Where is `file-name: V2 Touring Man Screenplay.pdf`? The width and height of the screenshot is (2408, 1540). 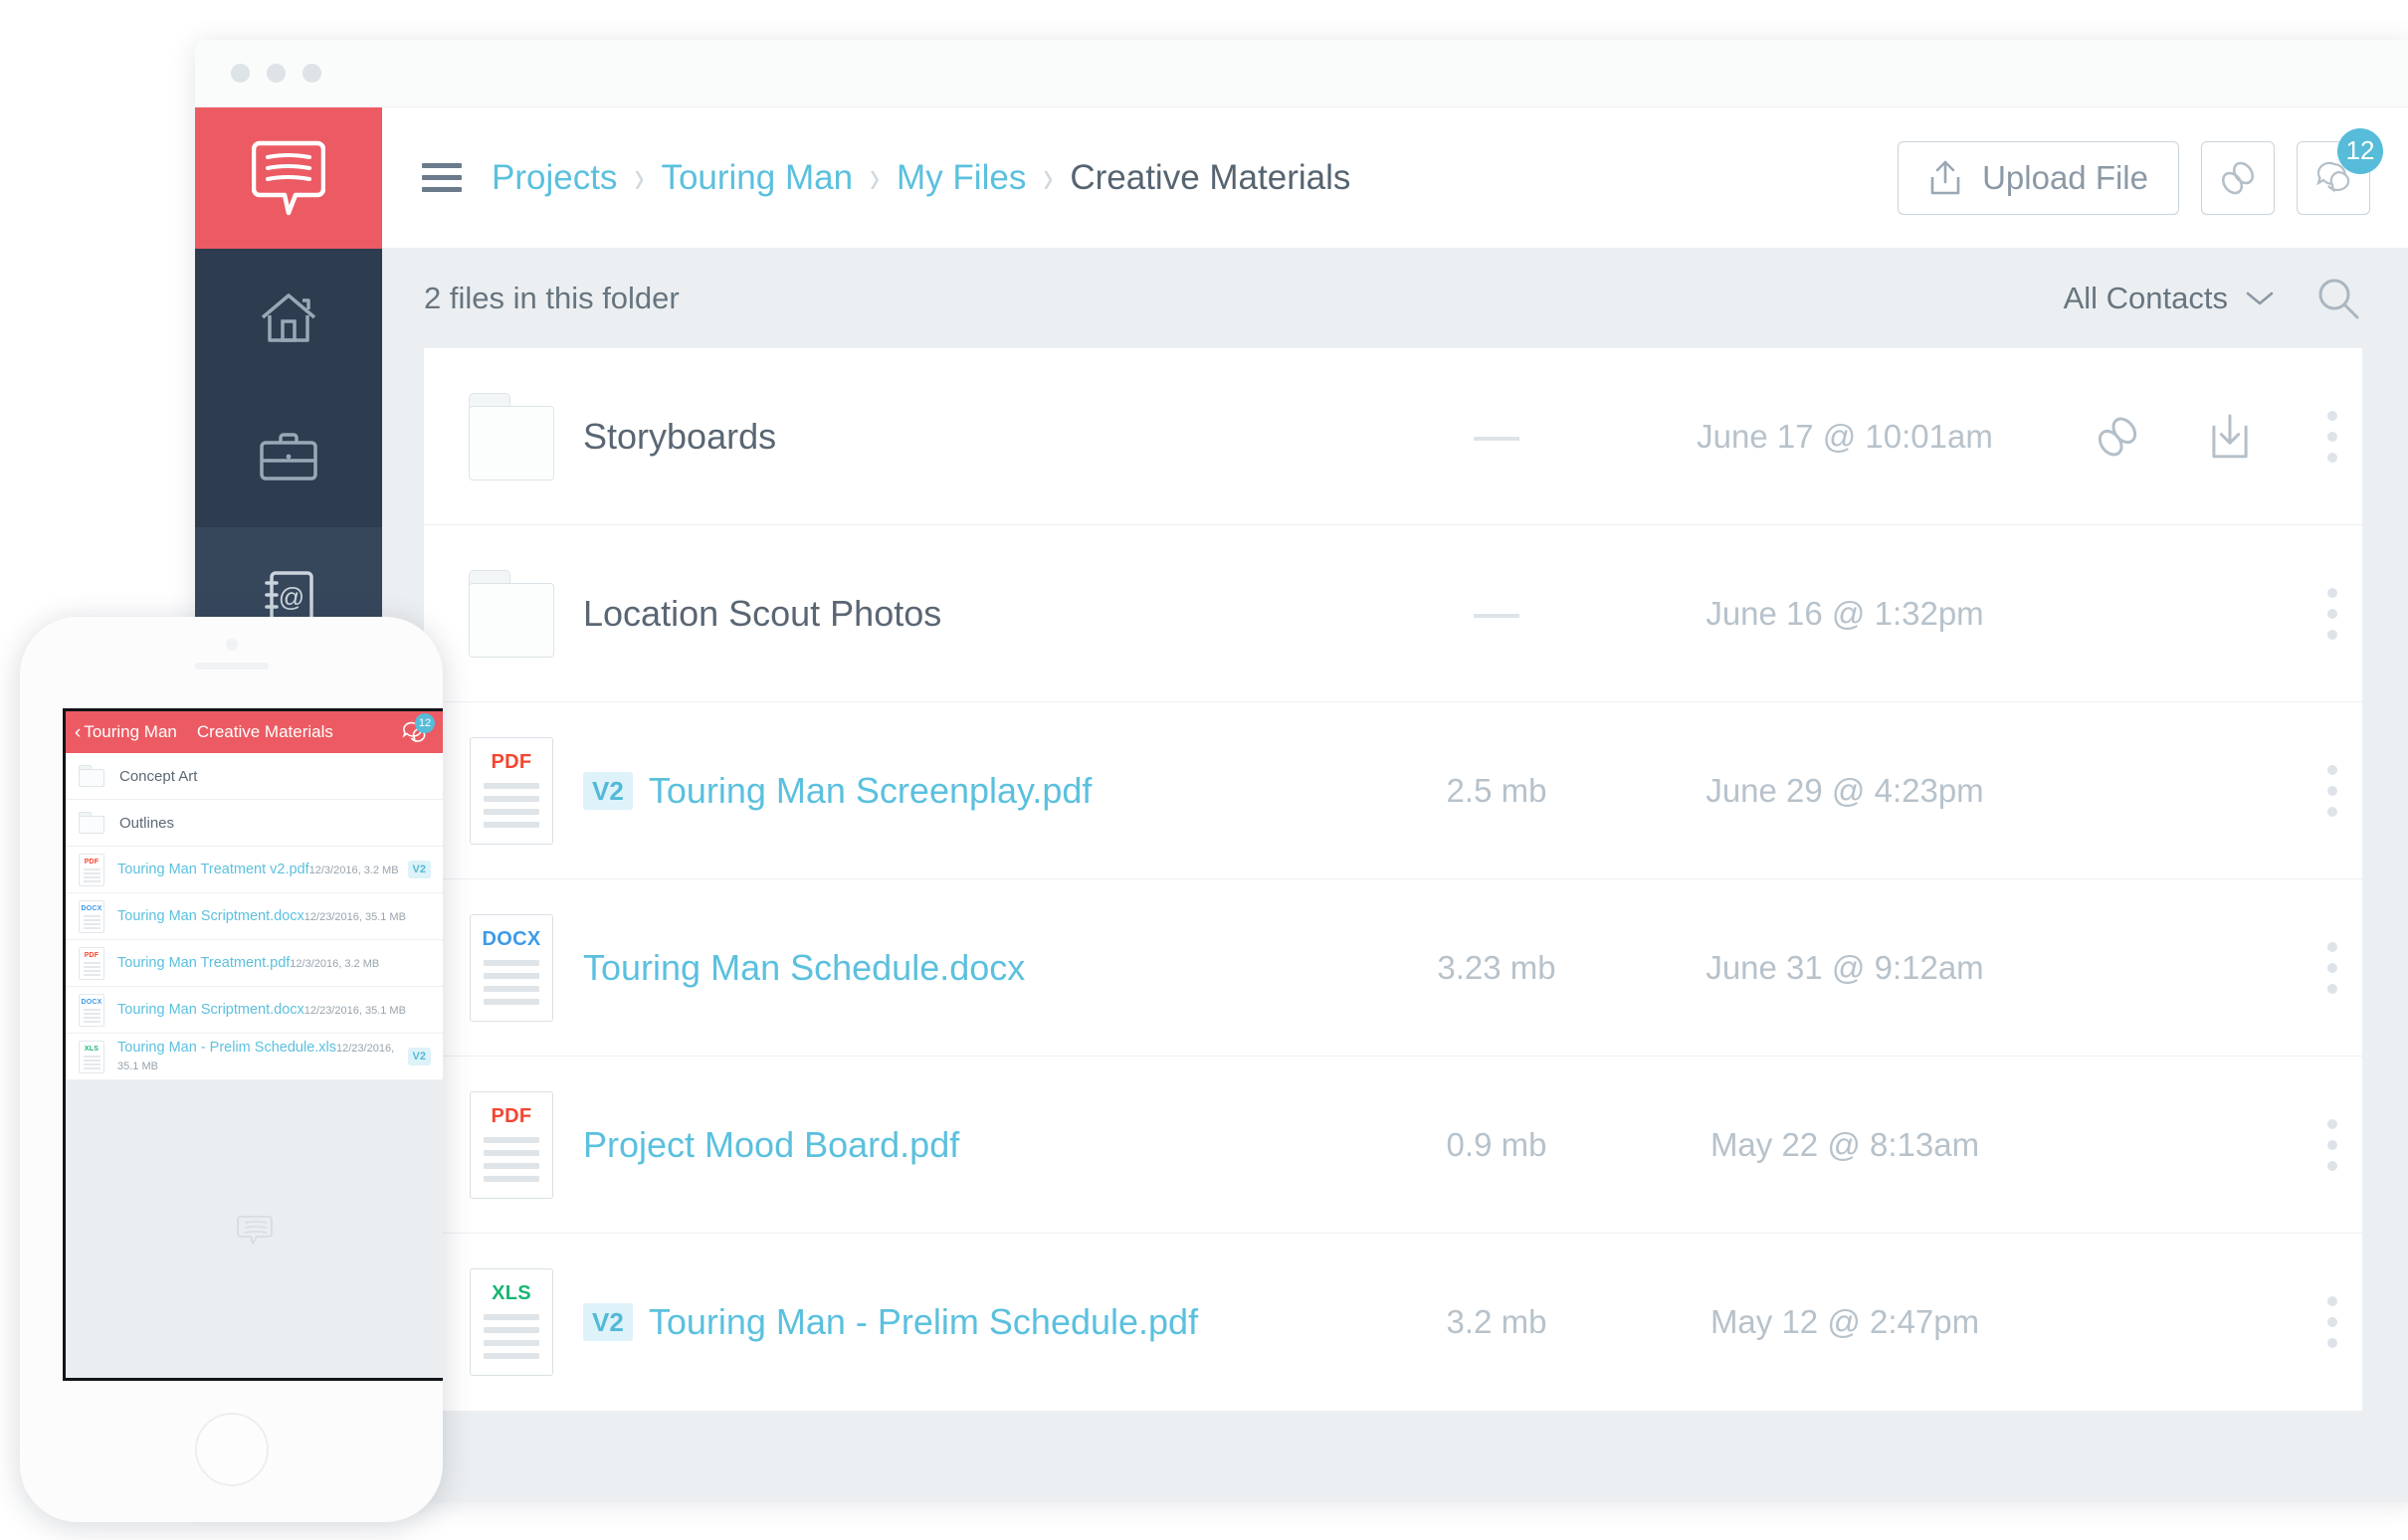 file-name: V2 Touring Man Screenplay.pdf is located at coordinates (952, 791).